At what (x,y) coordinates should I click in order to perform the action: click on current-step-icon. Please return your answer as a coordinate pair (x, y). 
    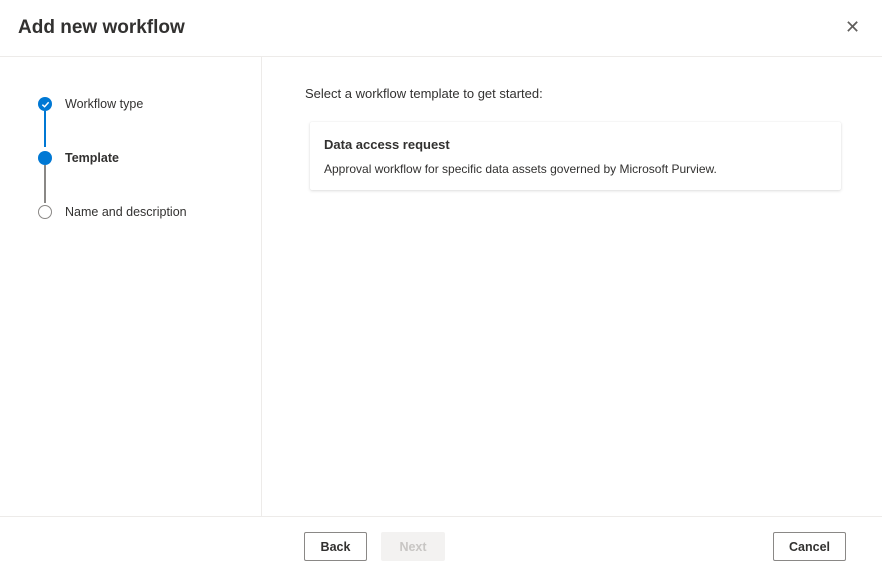
    Looking at the image, I should click on (45, 158).